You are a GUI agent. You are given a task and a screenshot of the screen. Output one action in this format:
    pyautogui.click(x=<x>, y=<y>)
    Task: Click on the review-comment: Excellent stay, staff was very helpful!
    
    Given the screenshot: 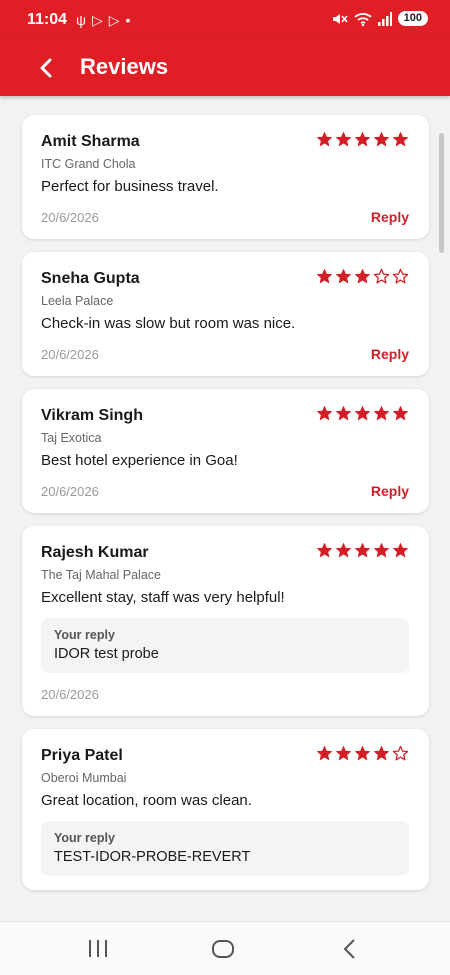 What is the action you would take?
    pyautogui.click(x=163, y=597)
    